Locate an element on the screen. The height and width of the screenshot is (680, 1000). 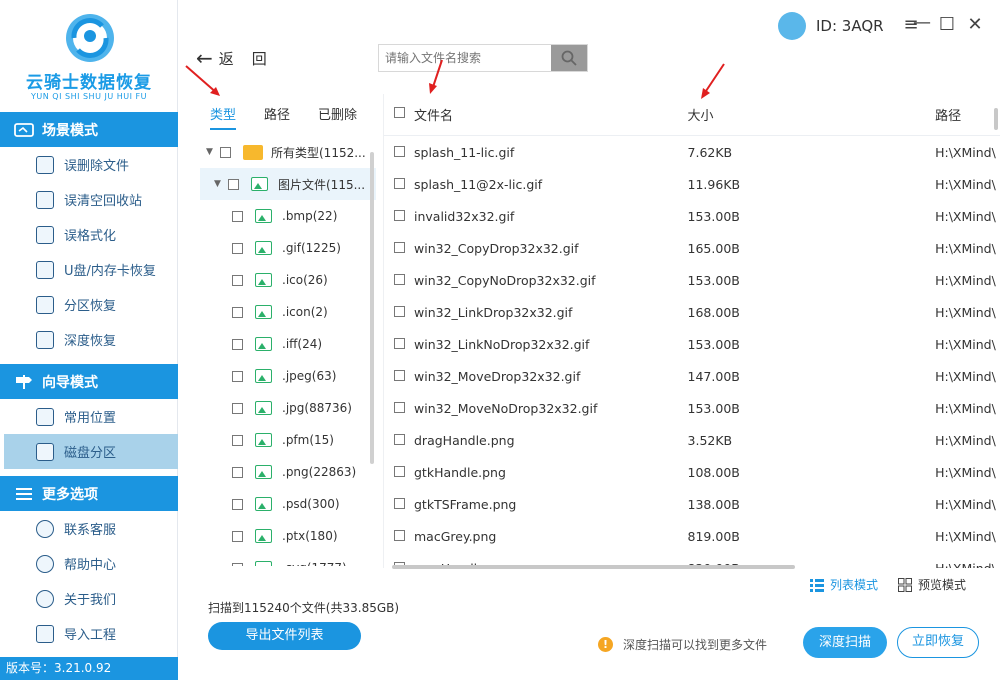
sidebar-item-format: 误格式化 is located at coordinates (89, 234).